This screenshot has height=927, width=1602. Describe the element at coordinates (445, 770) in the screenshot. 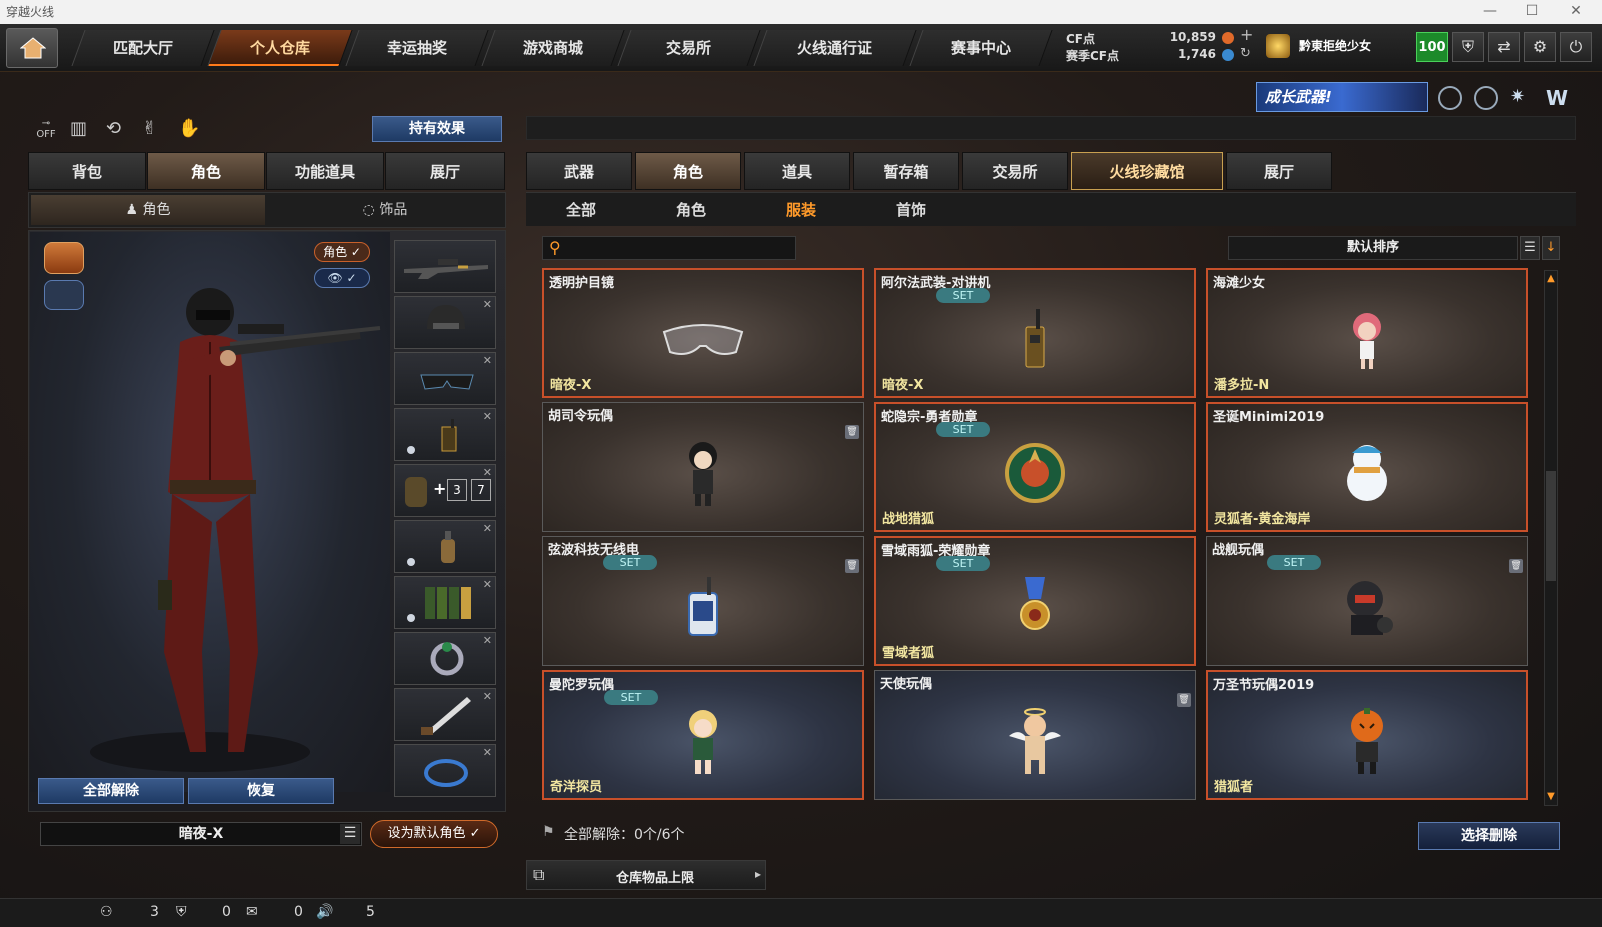

I see `bracelet-slot: ✕` at that location.